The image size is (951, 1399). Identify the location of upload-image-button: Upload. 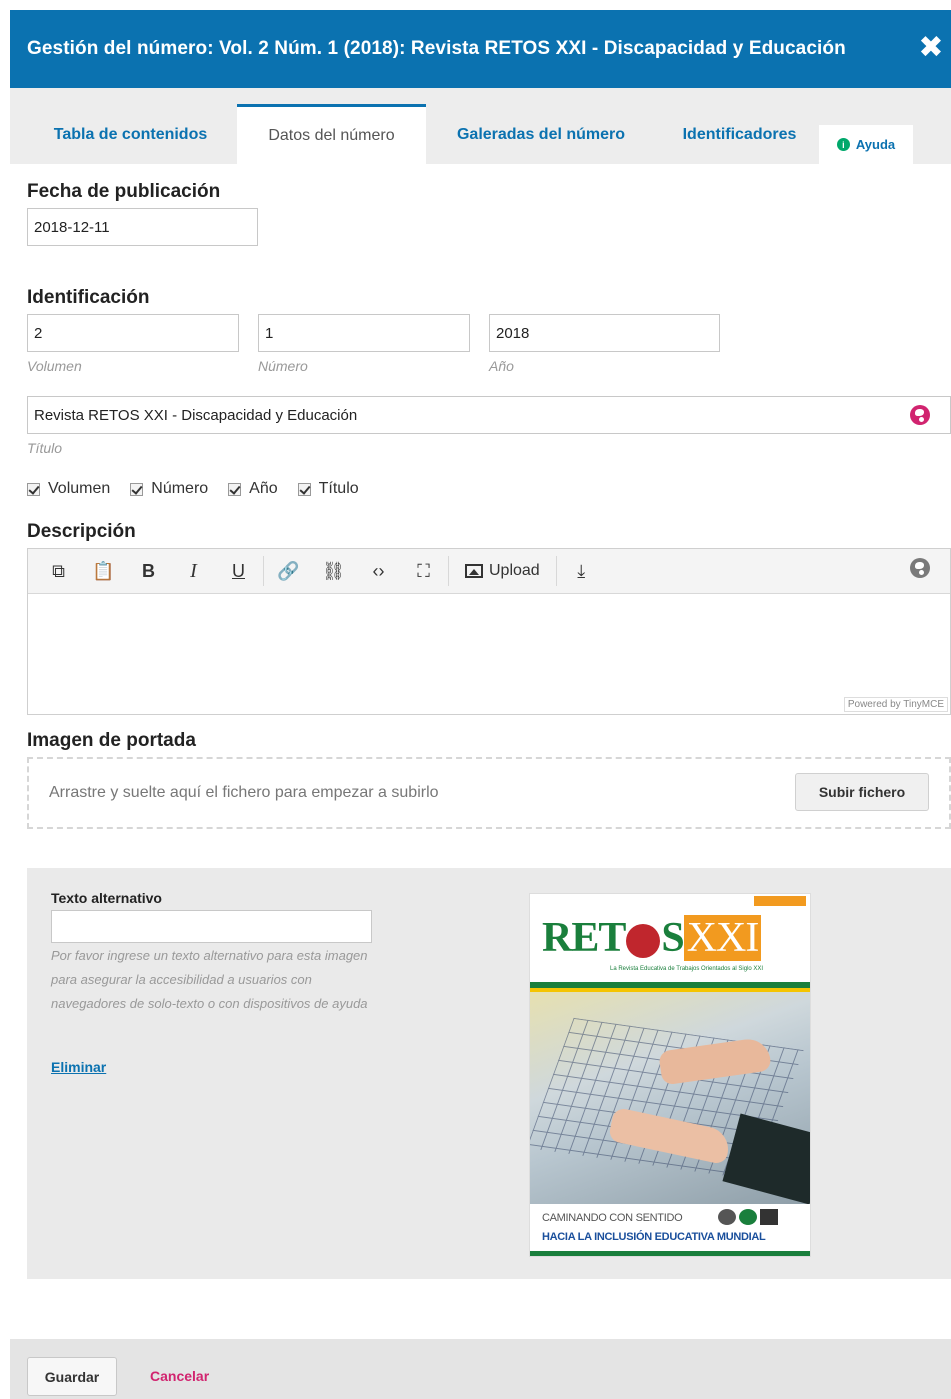
(502, 571).